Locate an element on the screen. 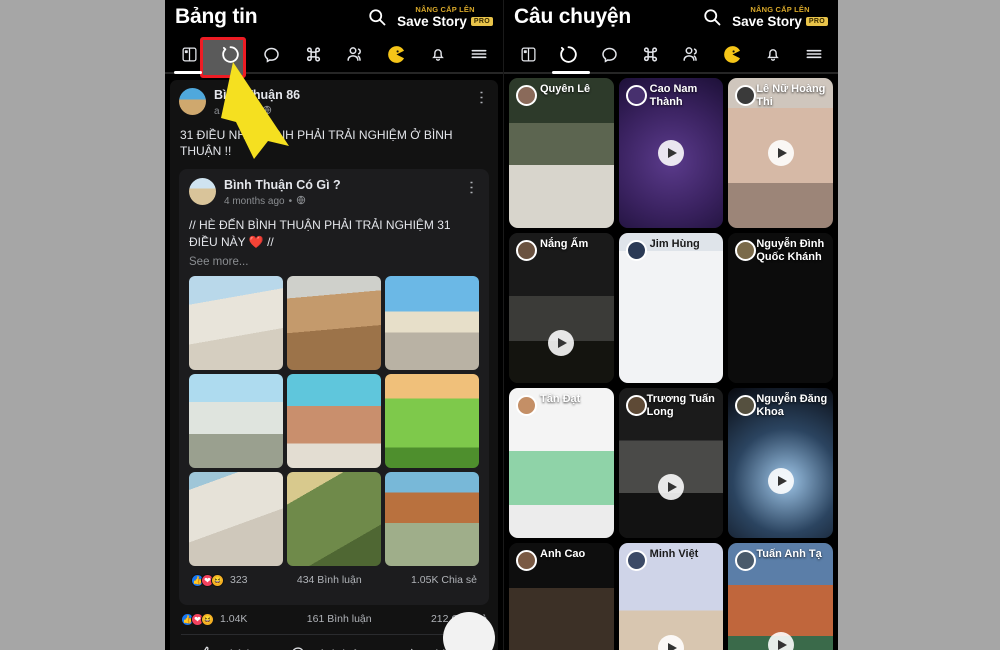 This screenshot has height=650, width=1000. story-card: Cao Nam Thành is located at coordinates (671, 153).